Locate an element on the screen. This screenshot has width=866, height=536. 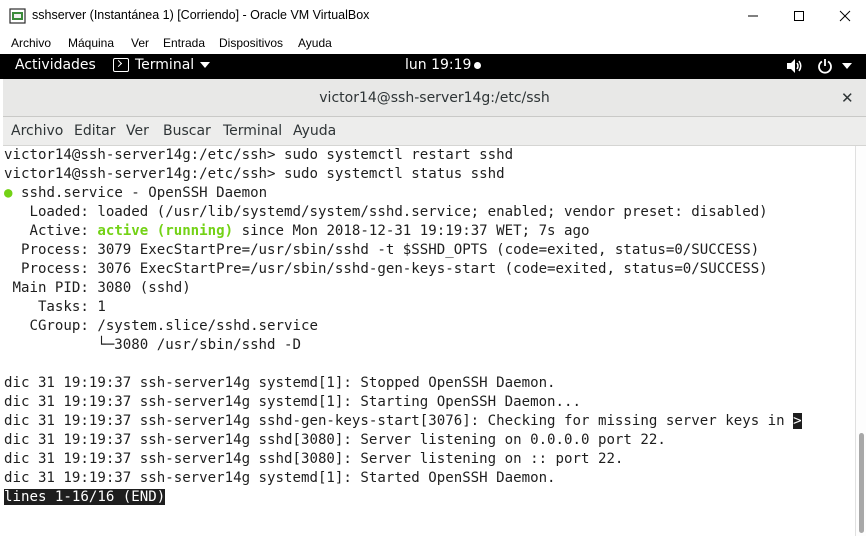
maximize-button is located at coordinates (799, 16).